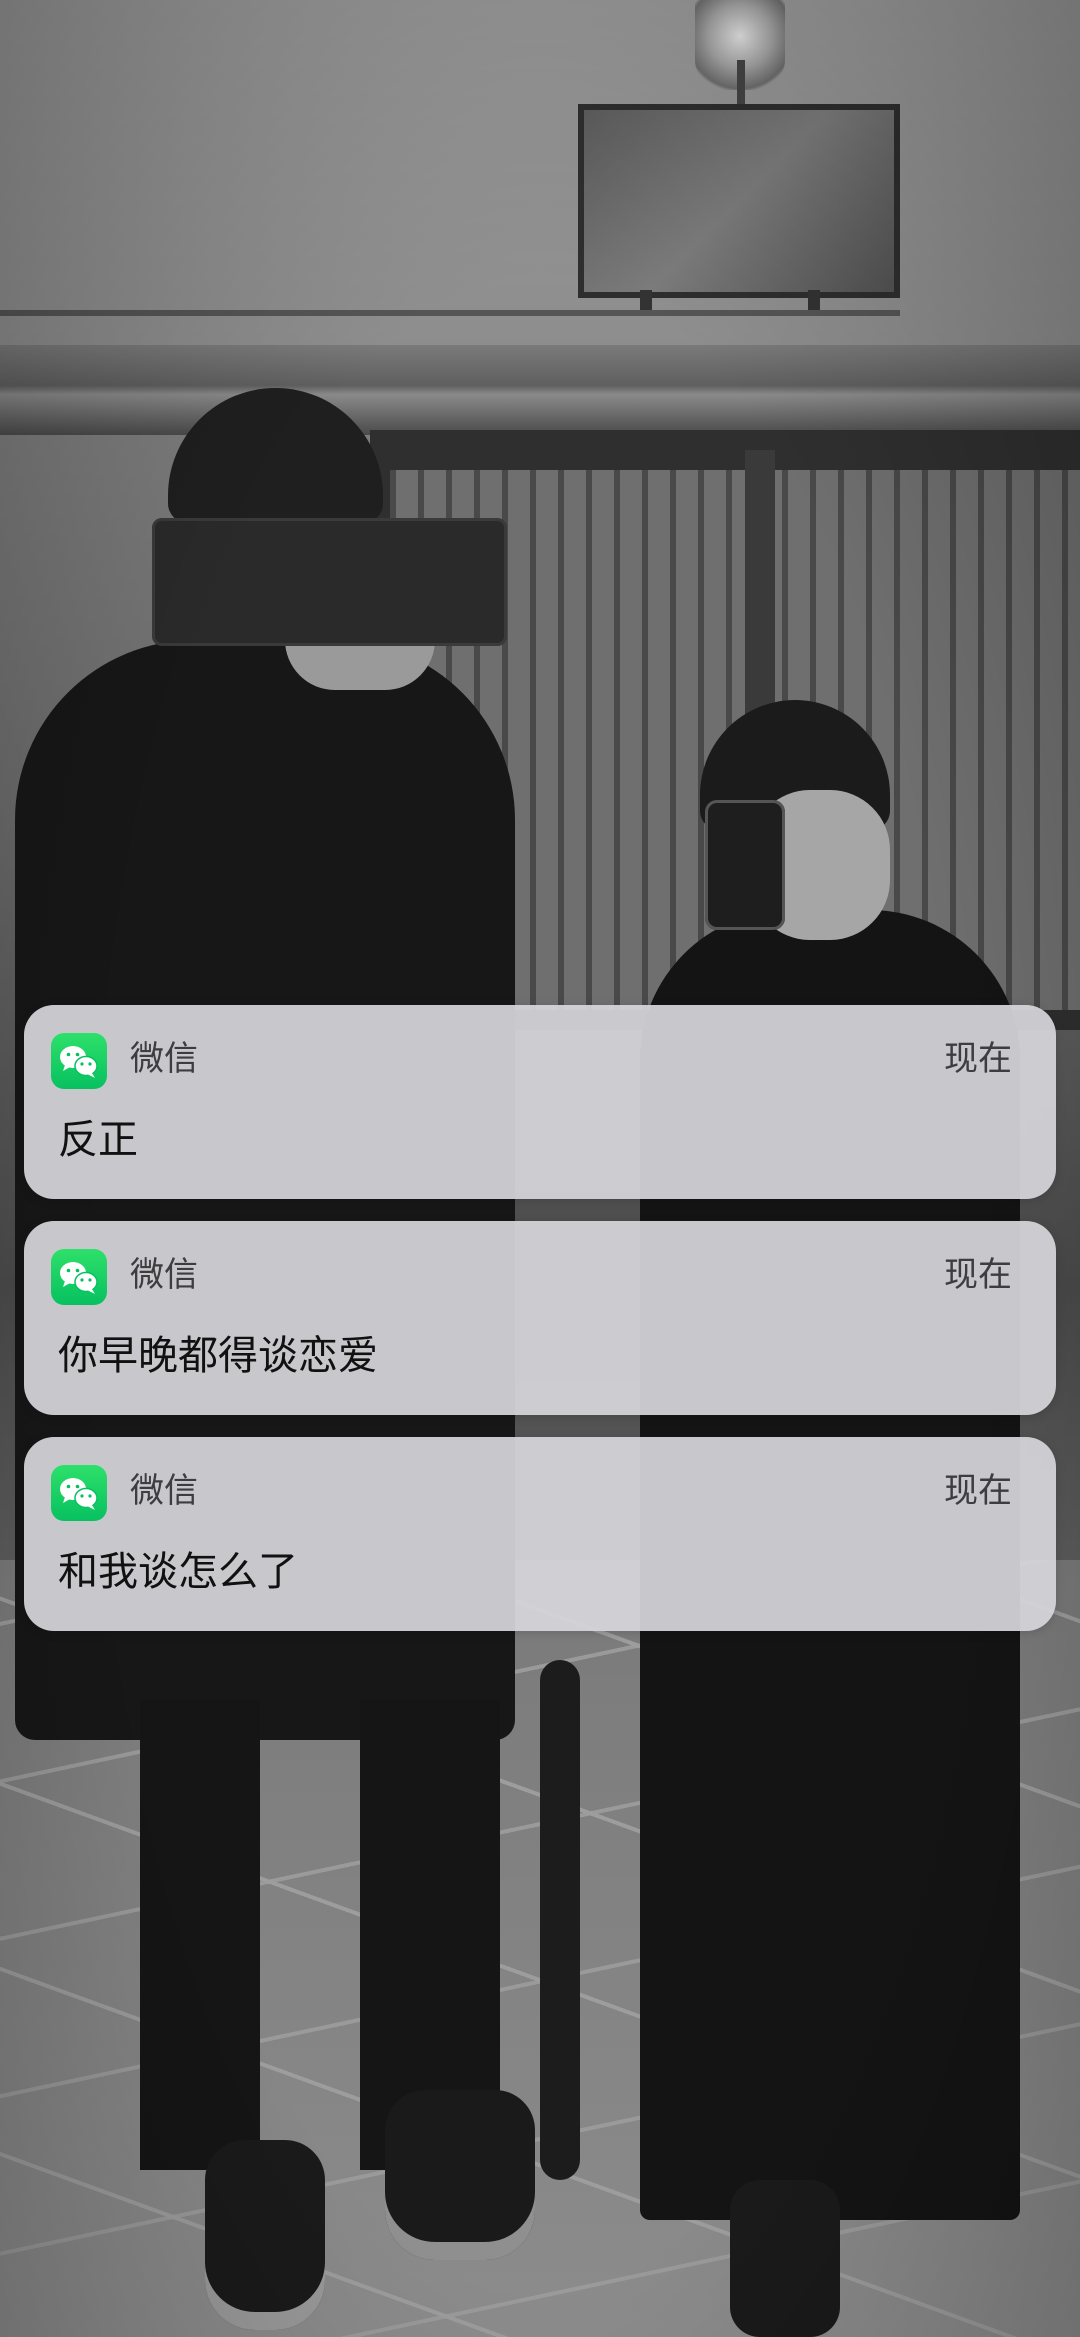  I want to click on notification-message: 反正, so click(98, 1140).